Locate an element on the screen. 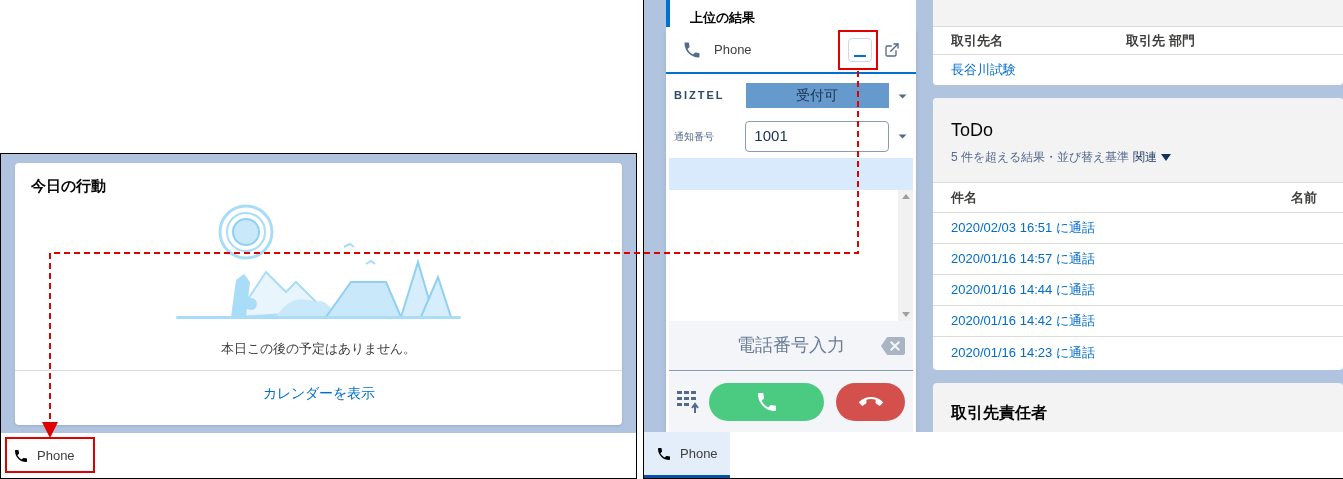 Image resolution: width=1343 pixels, height=479 pixels. caret-icon is located at coordinates (1166, 157).